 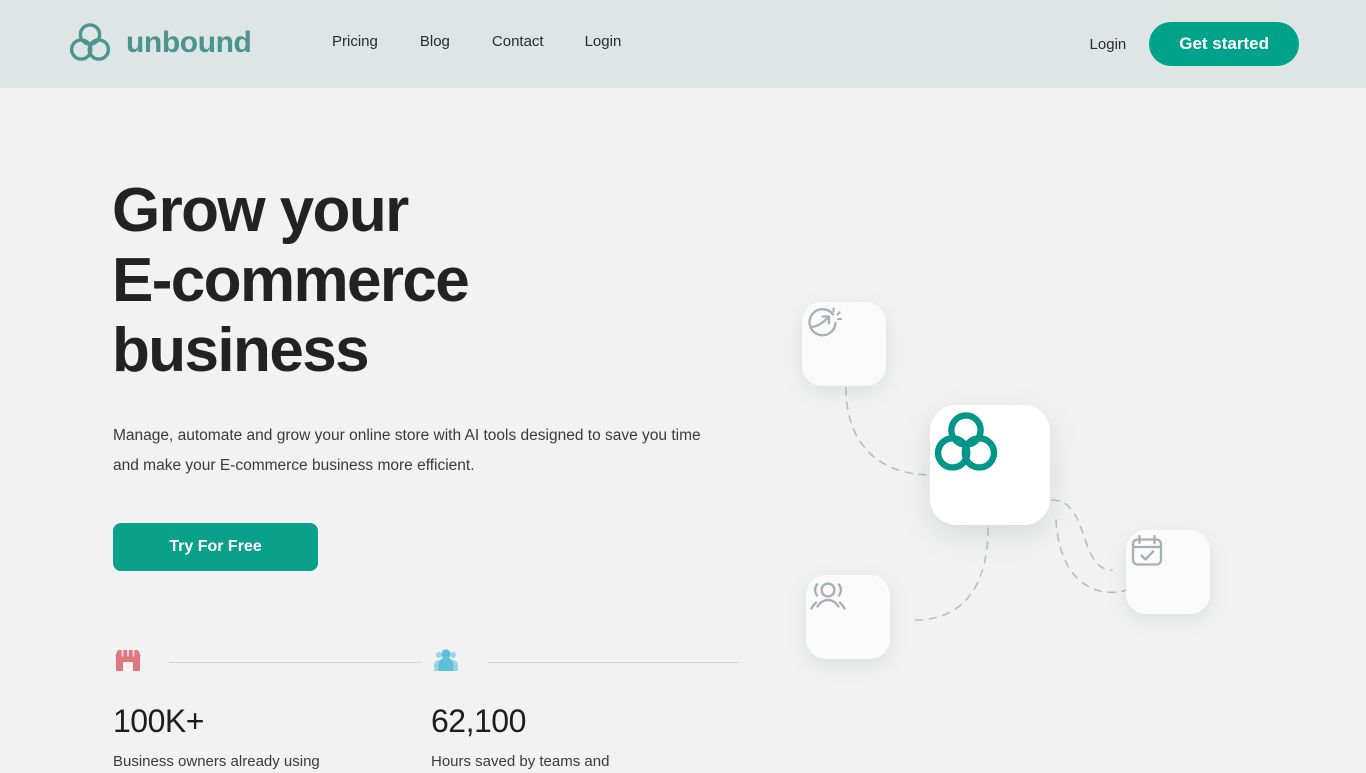 What do you see at coordinates (844, 344) in the screenshot?
I see `illustration-card-growth` at bounding box center [844, 344].